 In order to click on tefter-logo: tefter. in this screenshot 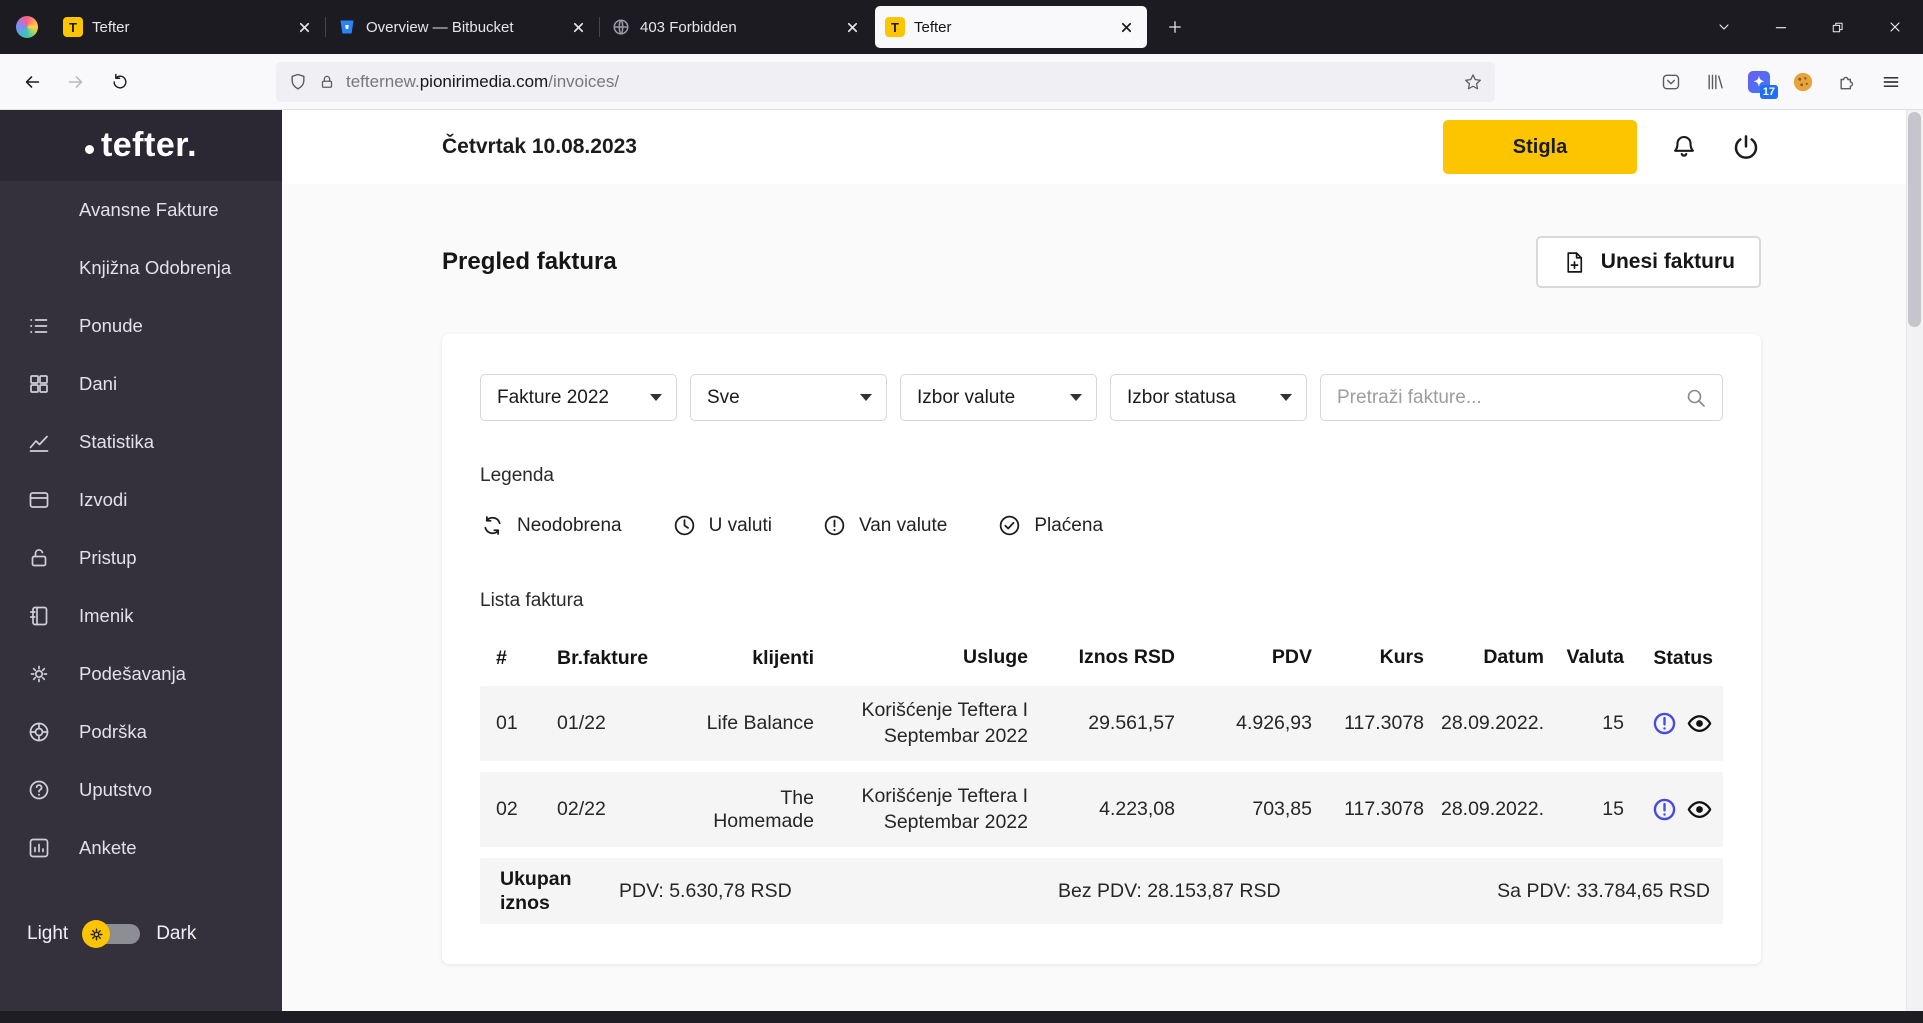, I will do `click(141, 145)`.